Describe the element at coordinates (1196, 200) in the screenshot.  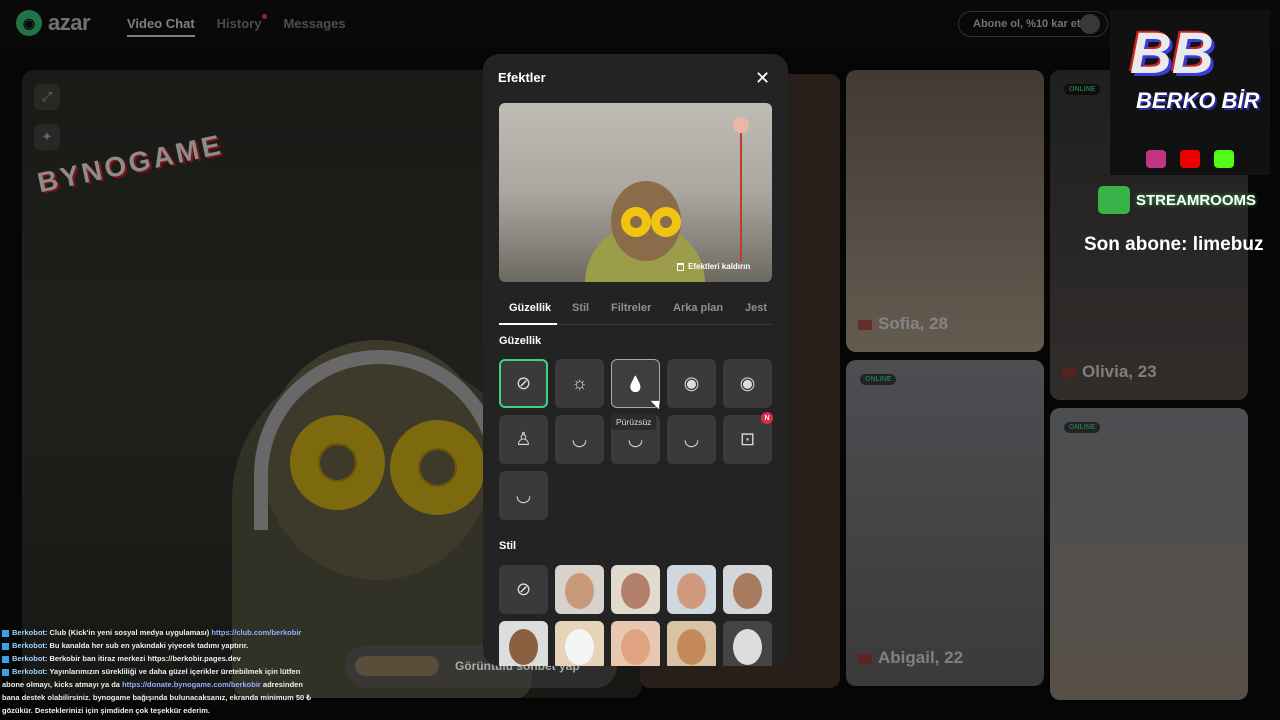
I see `streamrooms-text: STREAMROOMS` at that location.